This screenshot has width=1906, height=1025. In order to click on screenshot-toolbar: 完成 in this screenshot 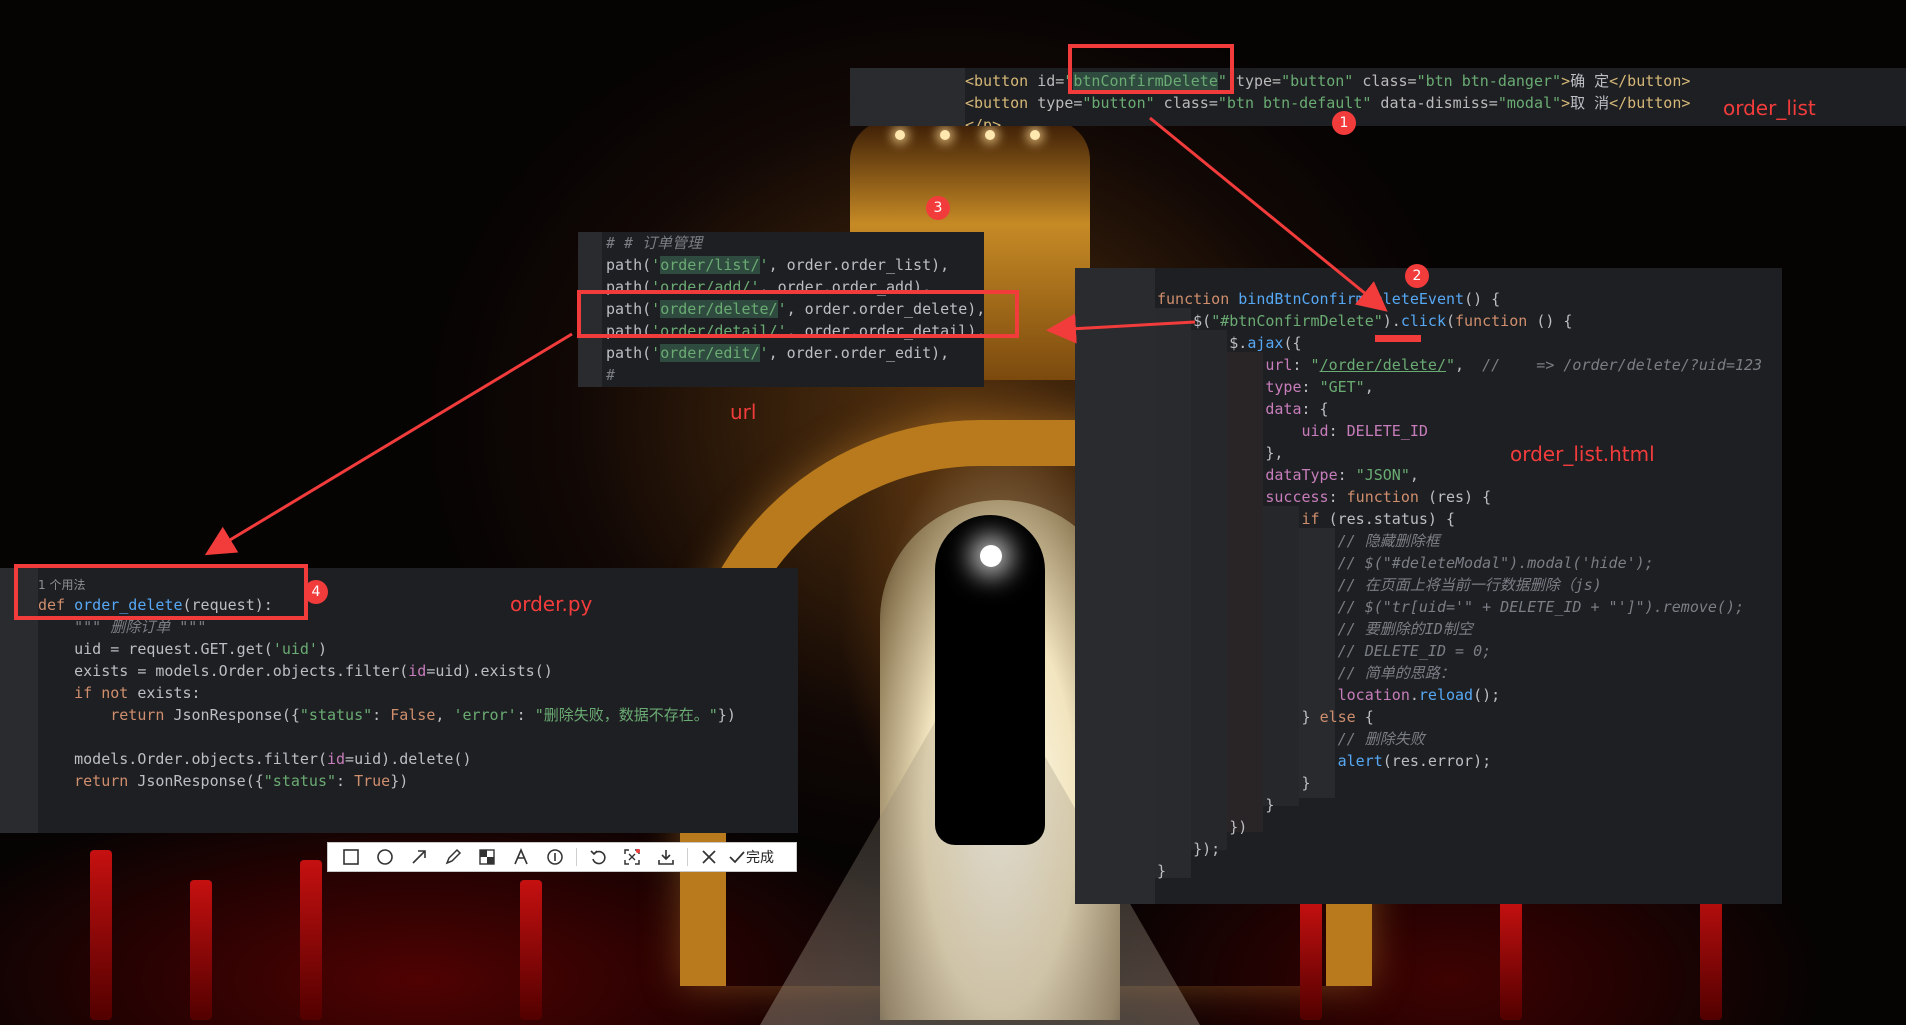, I will do `click(562, 857)`.